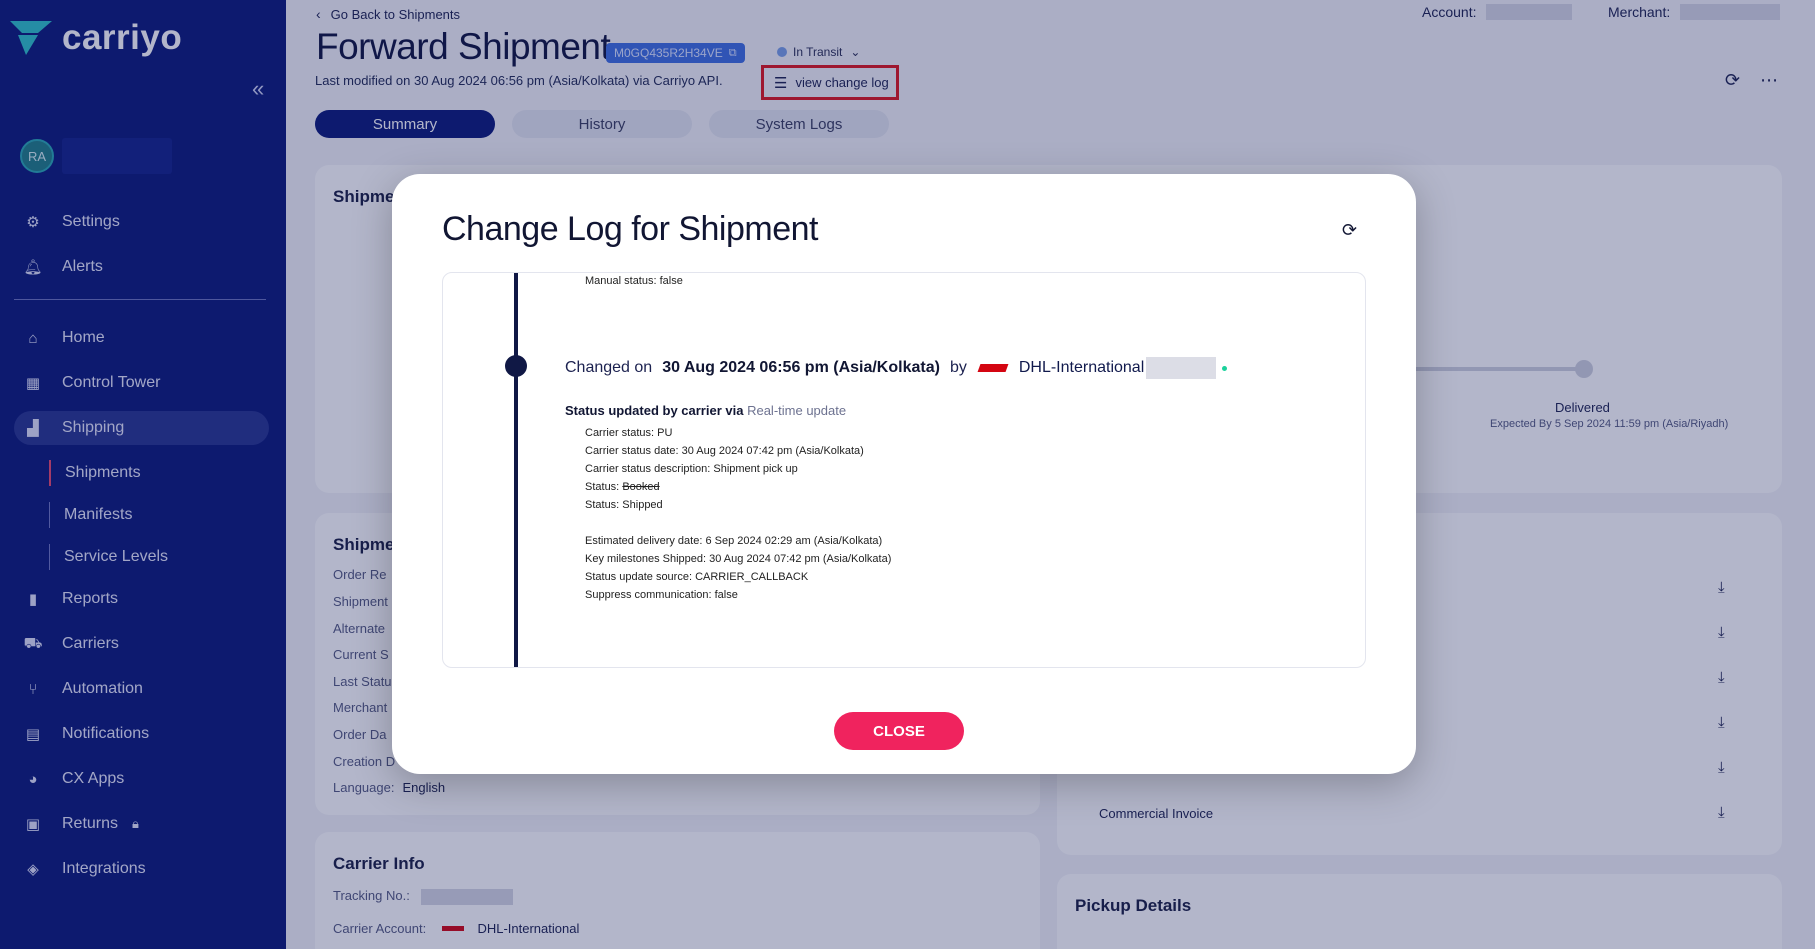  I want to click on timeline-dot, so click(516, 366).